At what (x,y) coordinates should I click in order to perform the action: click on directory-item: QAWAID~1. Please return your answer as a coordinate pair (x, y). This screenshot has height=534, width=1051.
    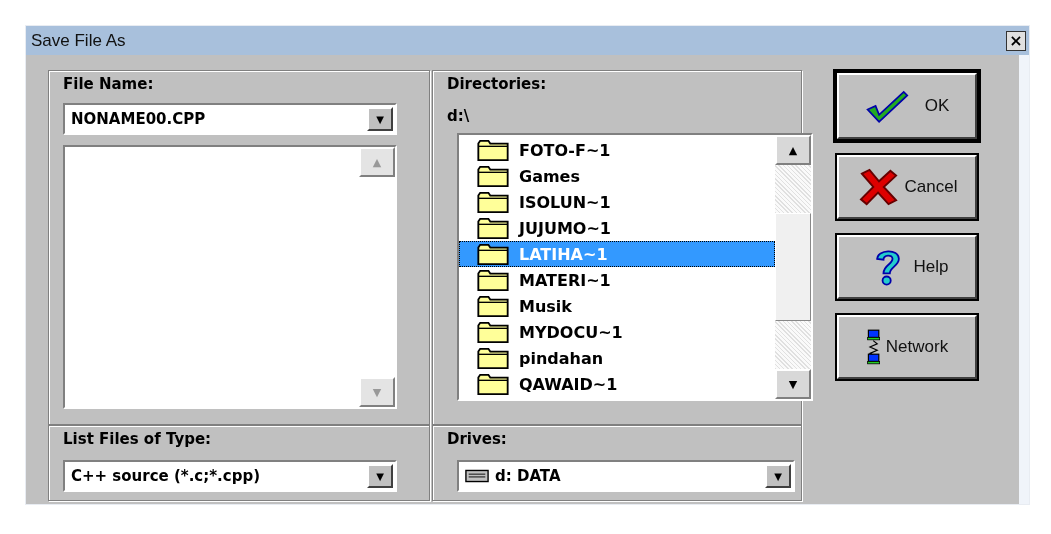
    Looking at the image, I should click on (617, 384).